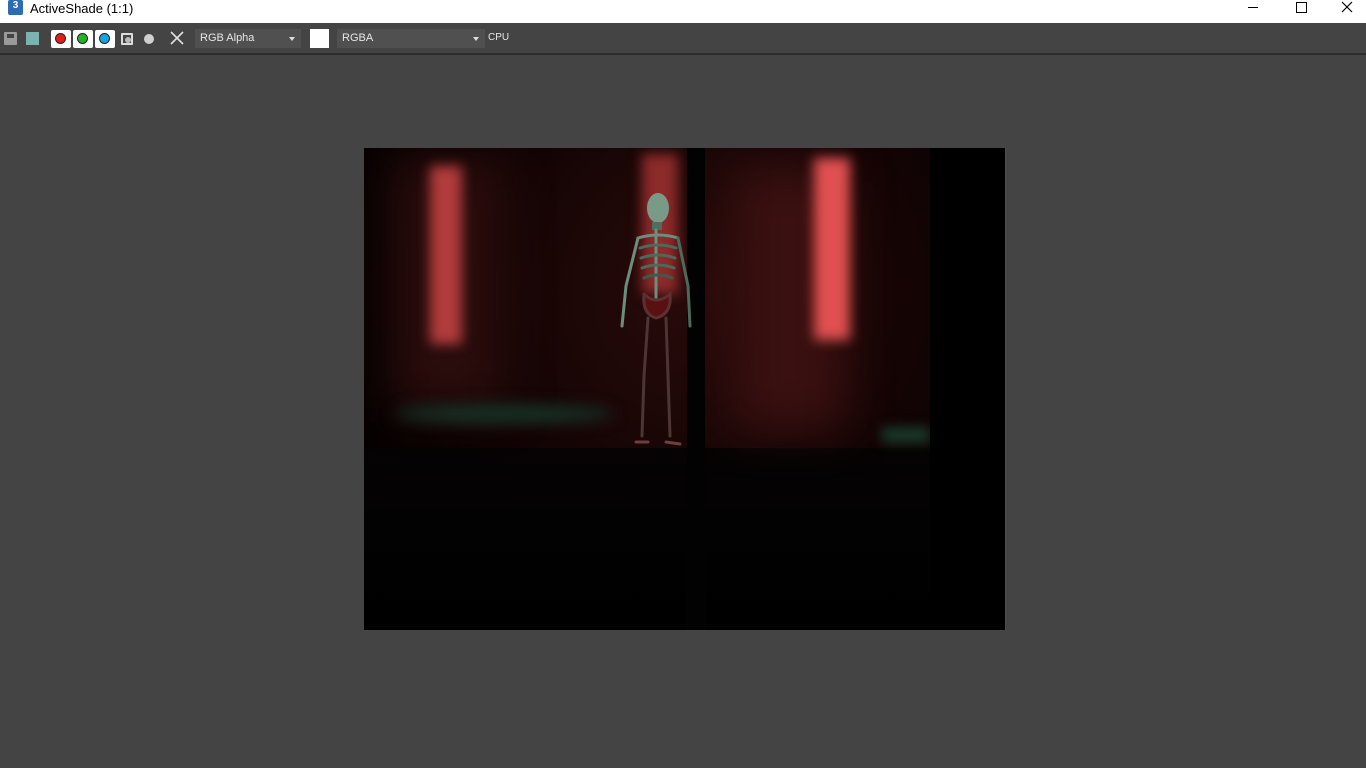 The image size is (1366, 768). Describe the element at coordinates (319, 38) in the screenshot. I see `color-swatch` at that location.